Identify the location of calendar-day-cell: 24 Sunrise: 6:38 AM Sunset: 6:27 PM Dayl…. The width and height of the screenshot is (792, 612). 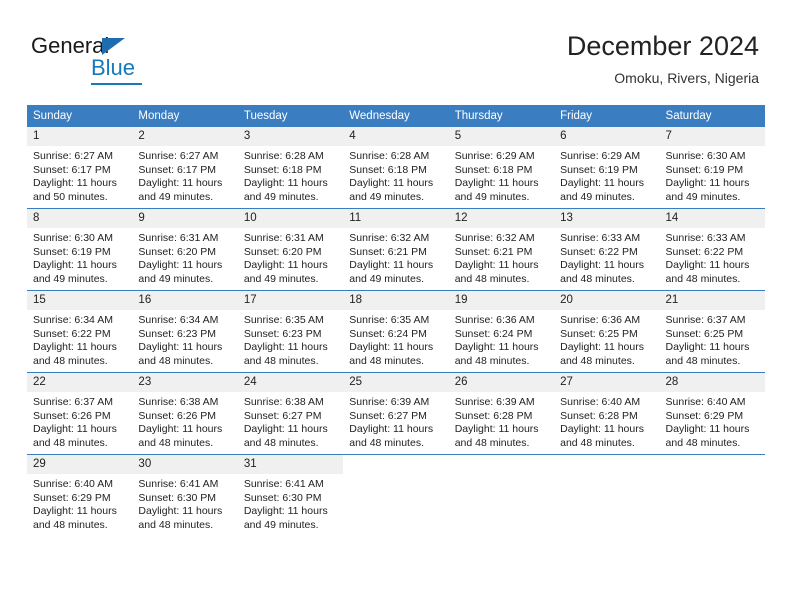
(290, 413).